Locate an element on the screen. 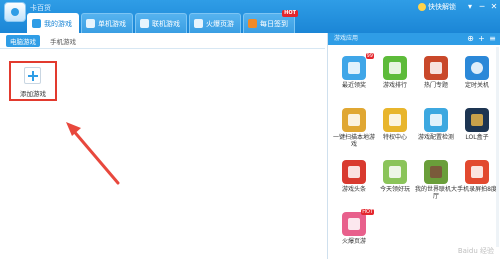 This screenshot has width=500, height=259. app-timed-shutdown: 定时关机 is located at coordinates (477, 81).